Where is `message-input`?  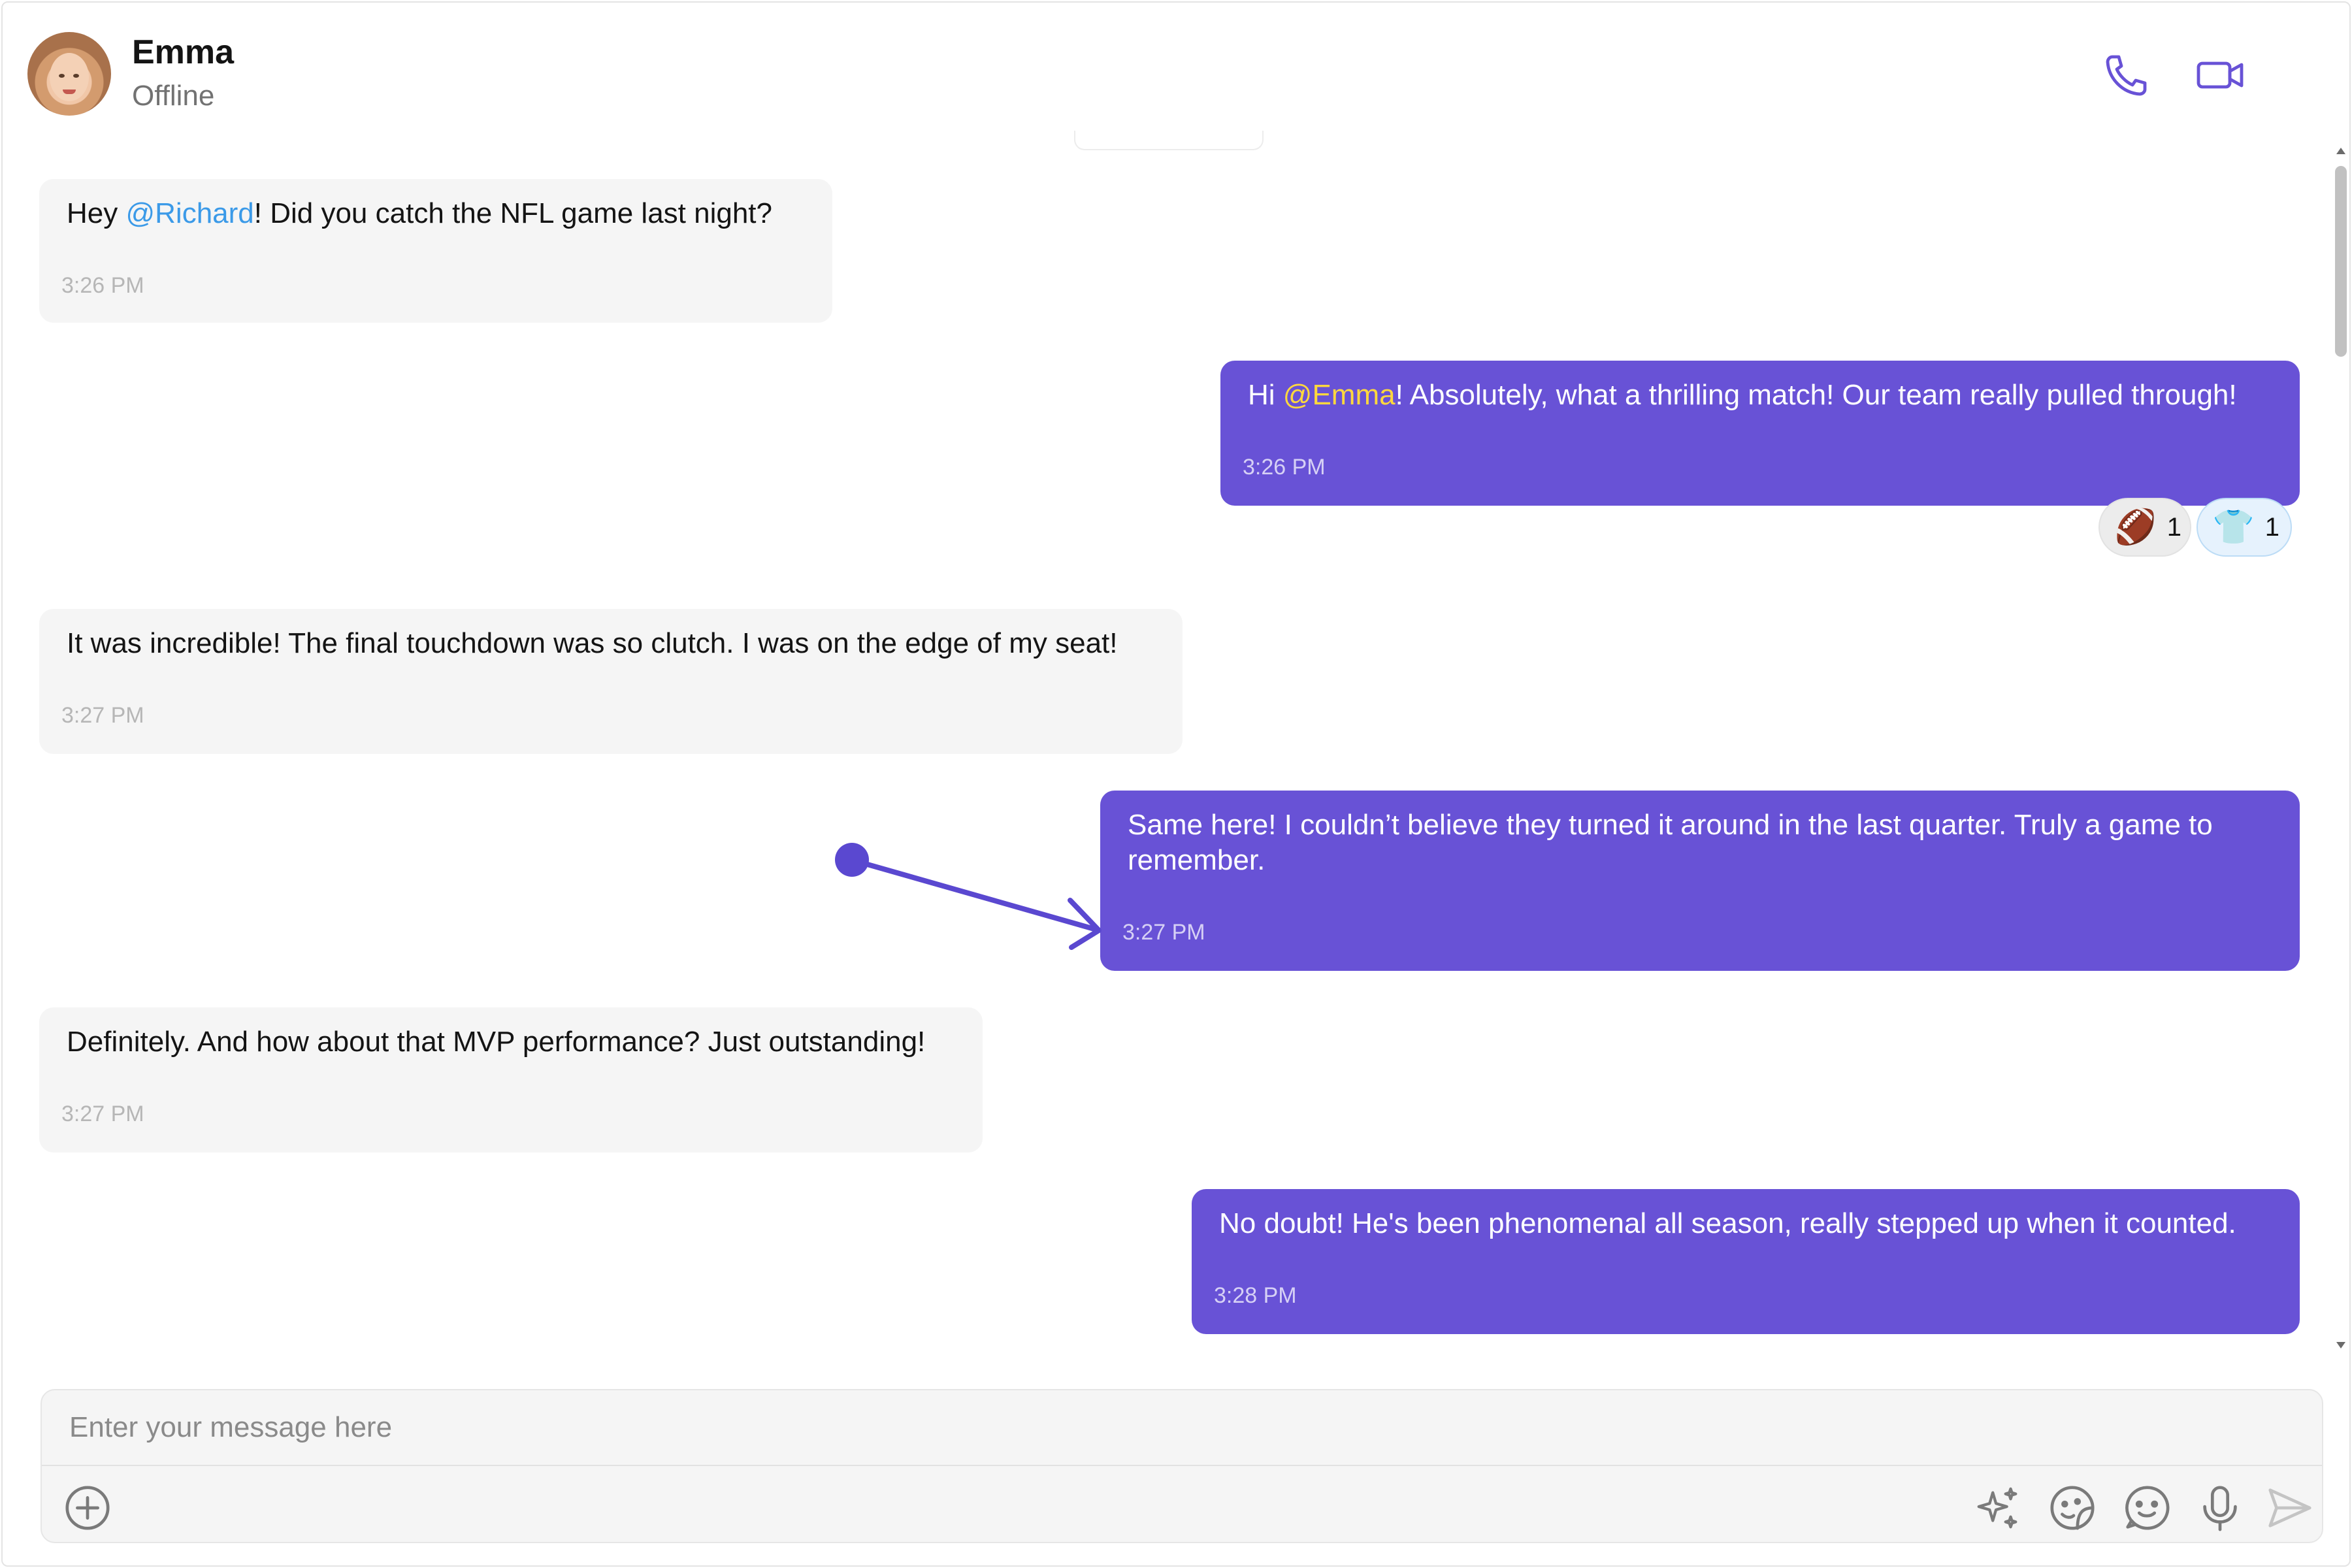
message-input is located at coordinates (1182, 1428).